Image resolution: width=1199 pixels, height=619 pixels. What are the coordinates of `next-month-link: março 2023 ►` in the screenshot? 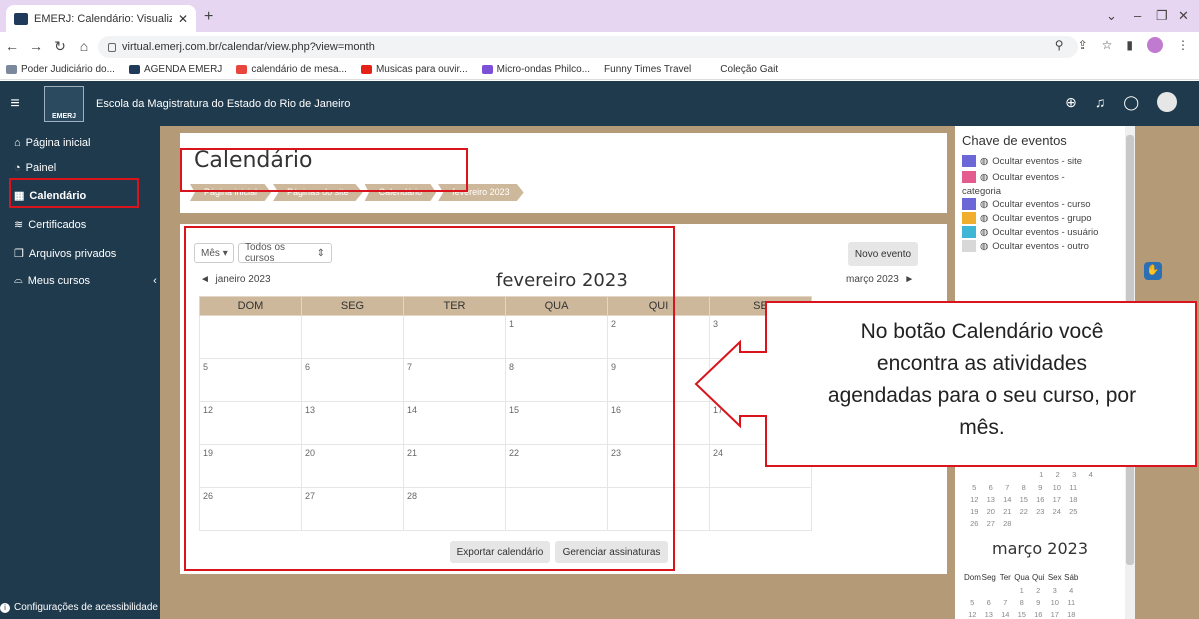 It's located at (880, 279).